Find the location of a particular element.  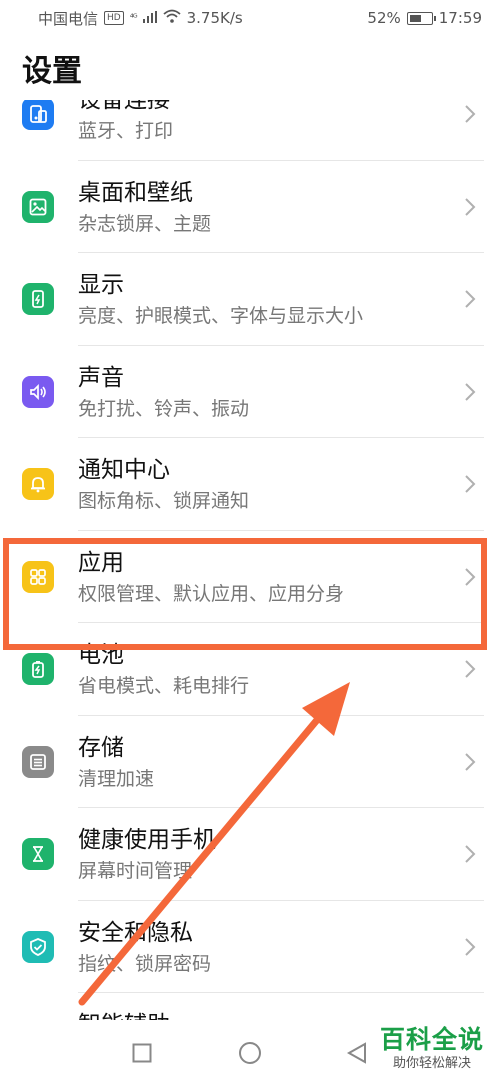

watermark-title: 百科全说 is located at coordinates (431, 1039).